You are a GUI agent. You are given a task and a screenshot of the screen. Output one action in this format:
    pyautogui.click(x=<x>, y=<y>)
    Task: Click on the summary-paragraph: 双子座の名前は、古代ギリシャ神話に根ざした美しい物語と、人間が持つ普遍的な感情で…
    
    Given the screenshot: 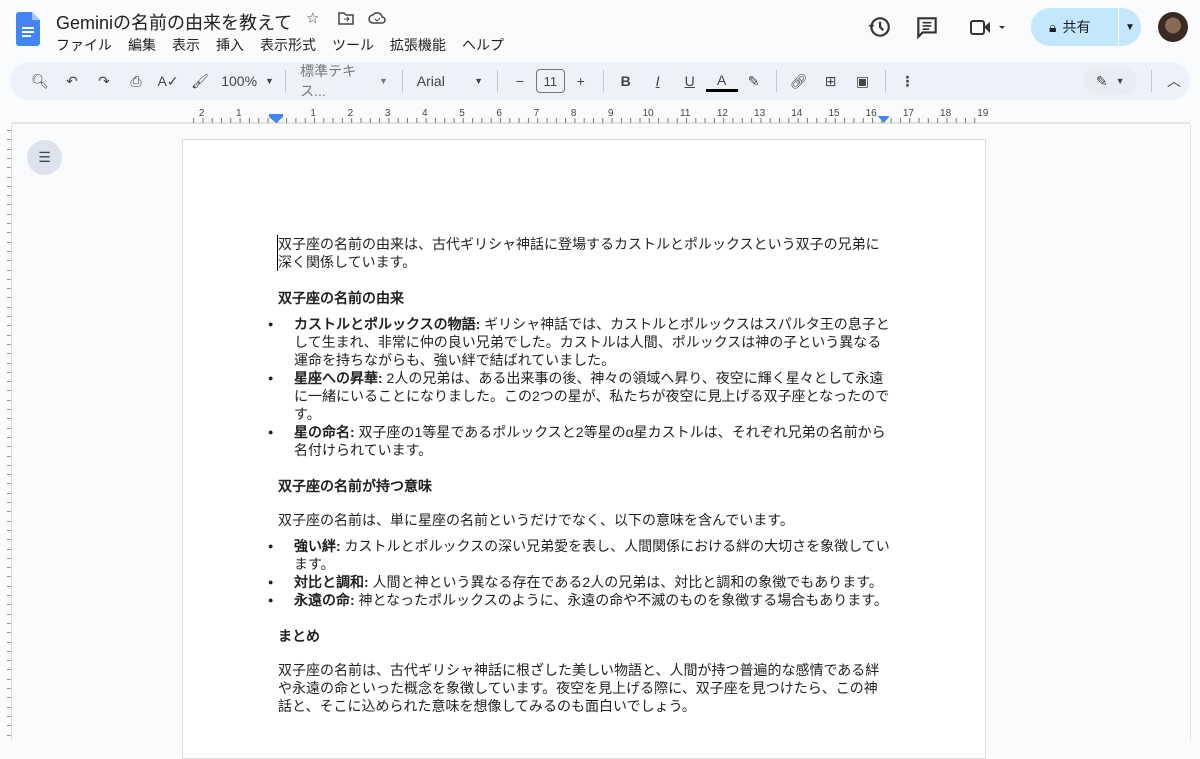 What is the action you would take?
    pyautogui.click(x=579, y=688)
    